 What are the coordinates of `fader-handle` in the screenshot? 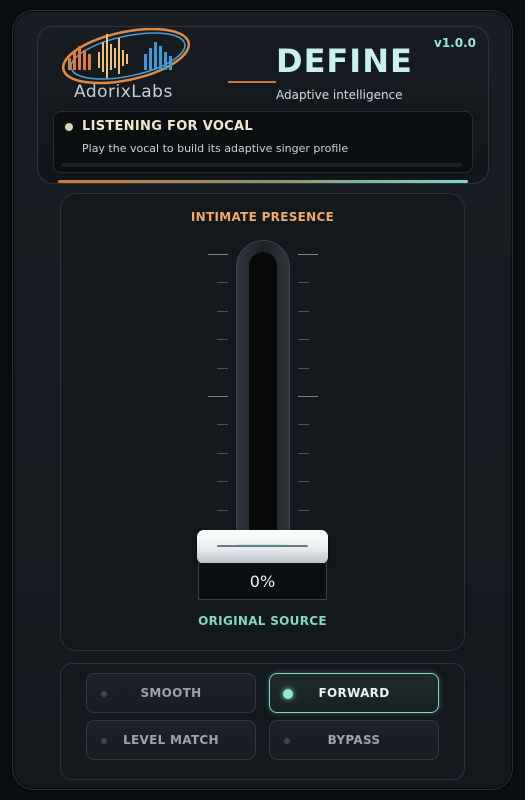 It's located at (262, 547).